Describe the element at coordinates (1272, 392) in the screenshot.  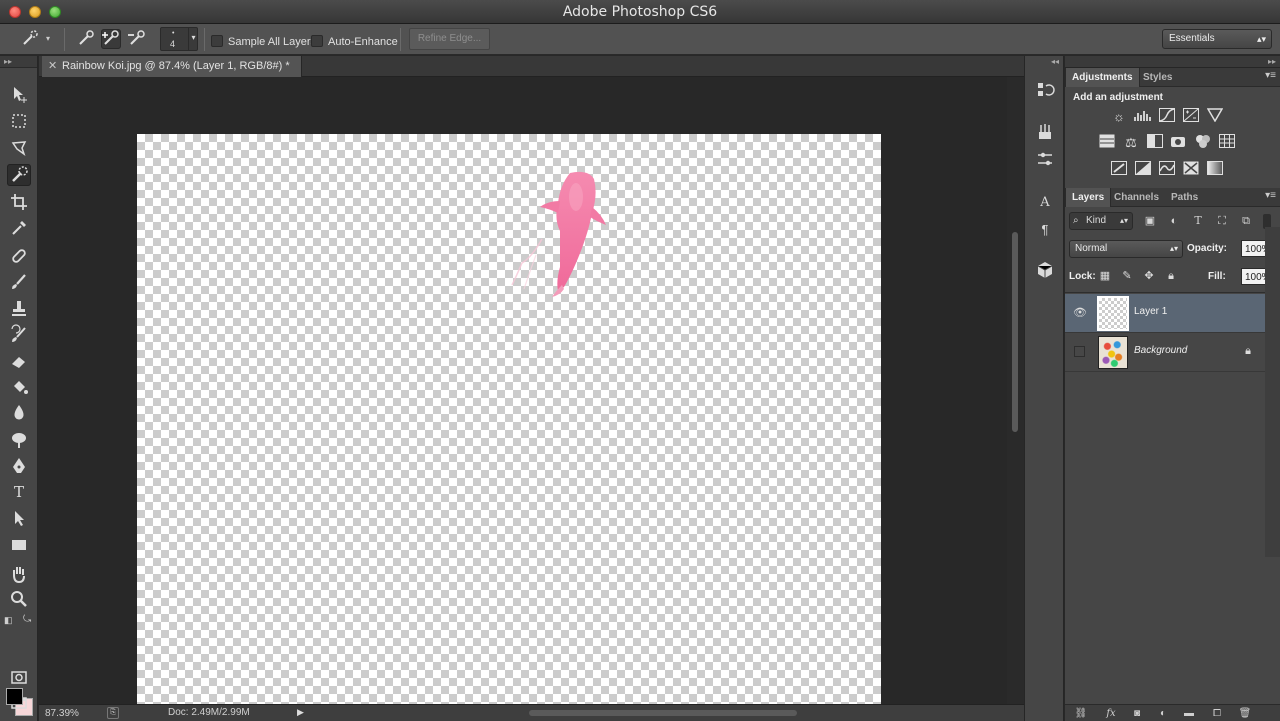
I see `layers-scrollbar` at that location.